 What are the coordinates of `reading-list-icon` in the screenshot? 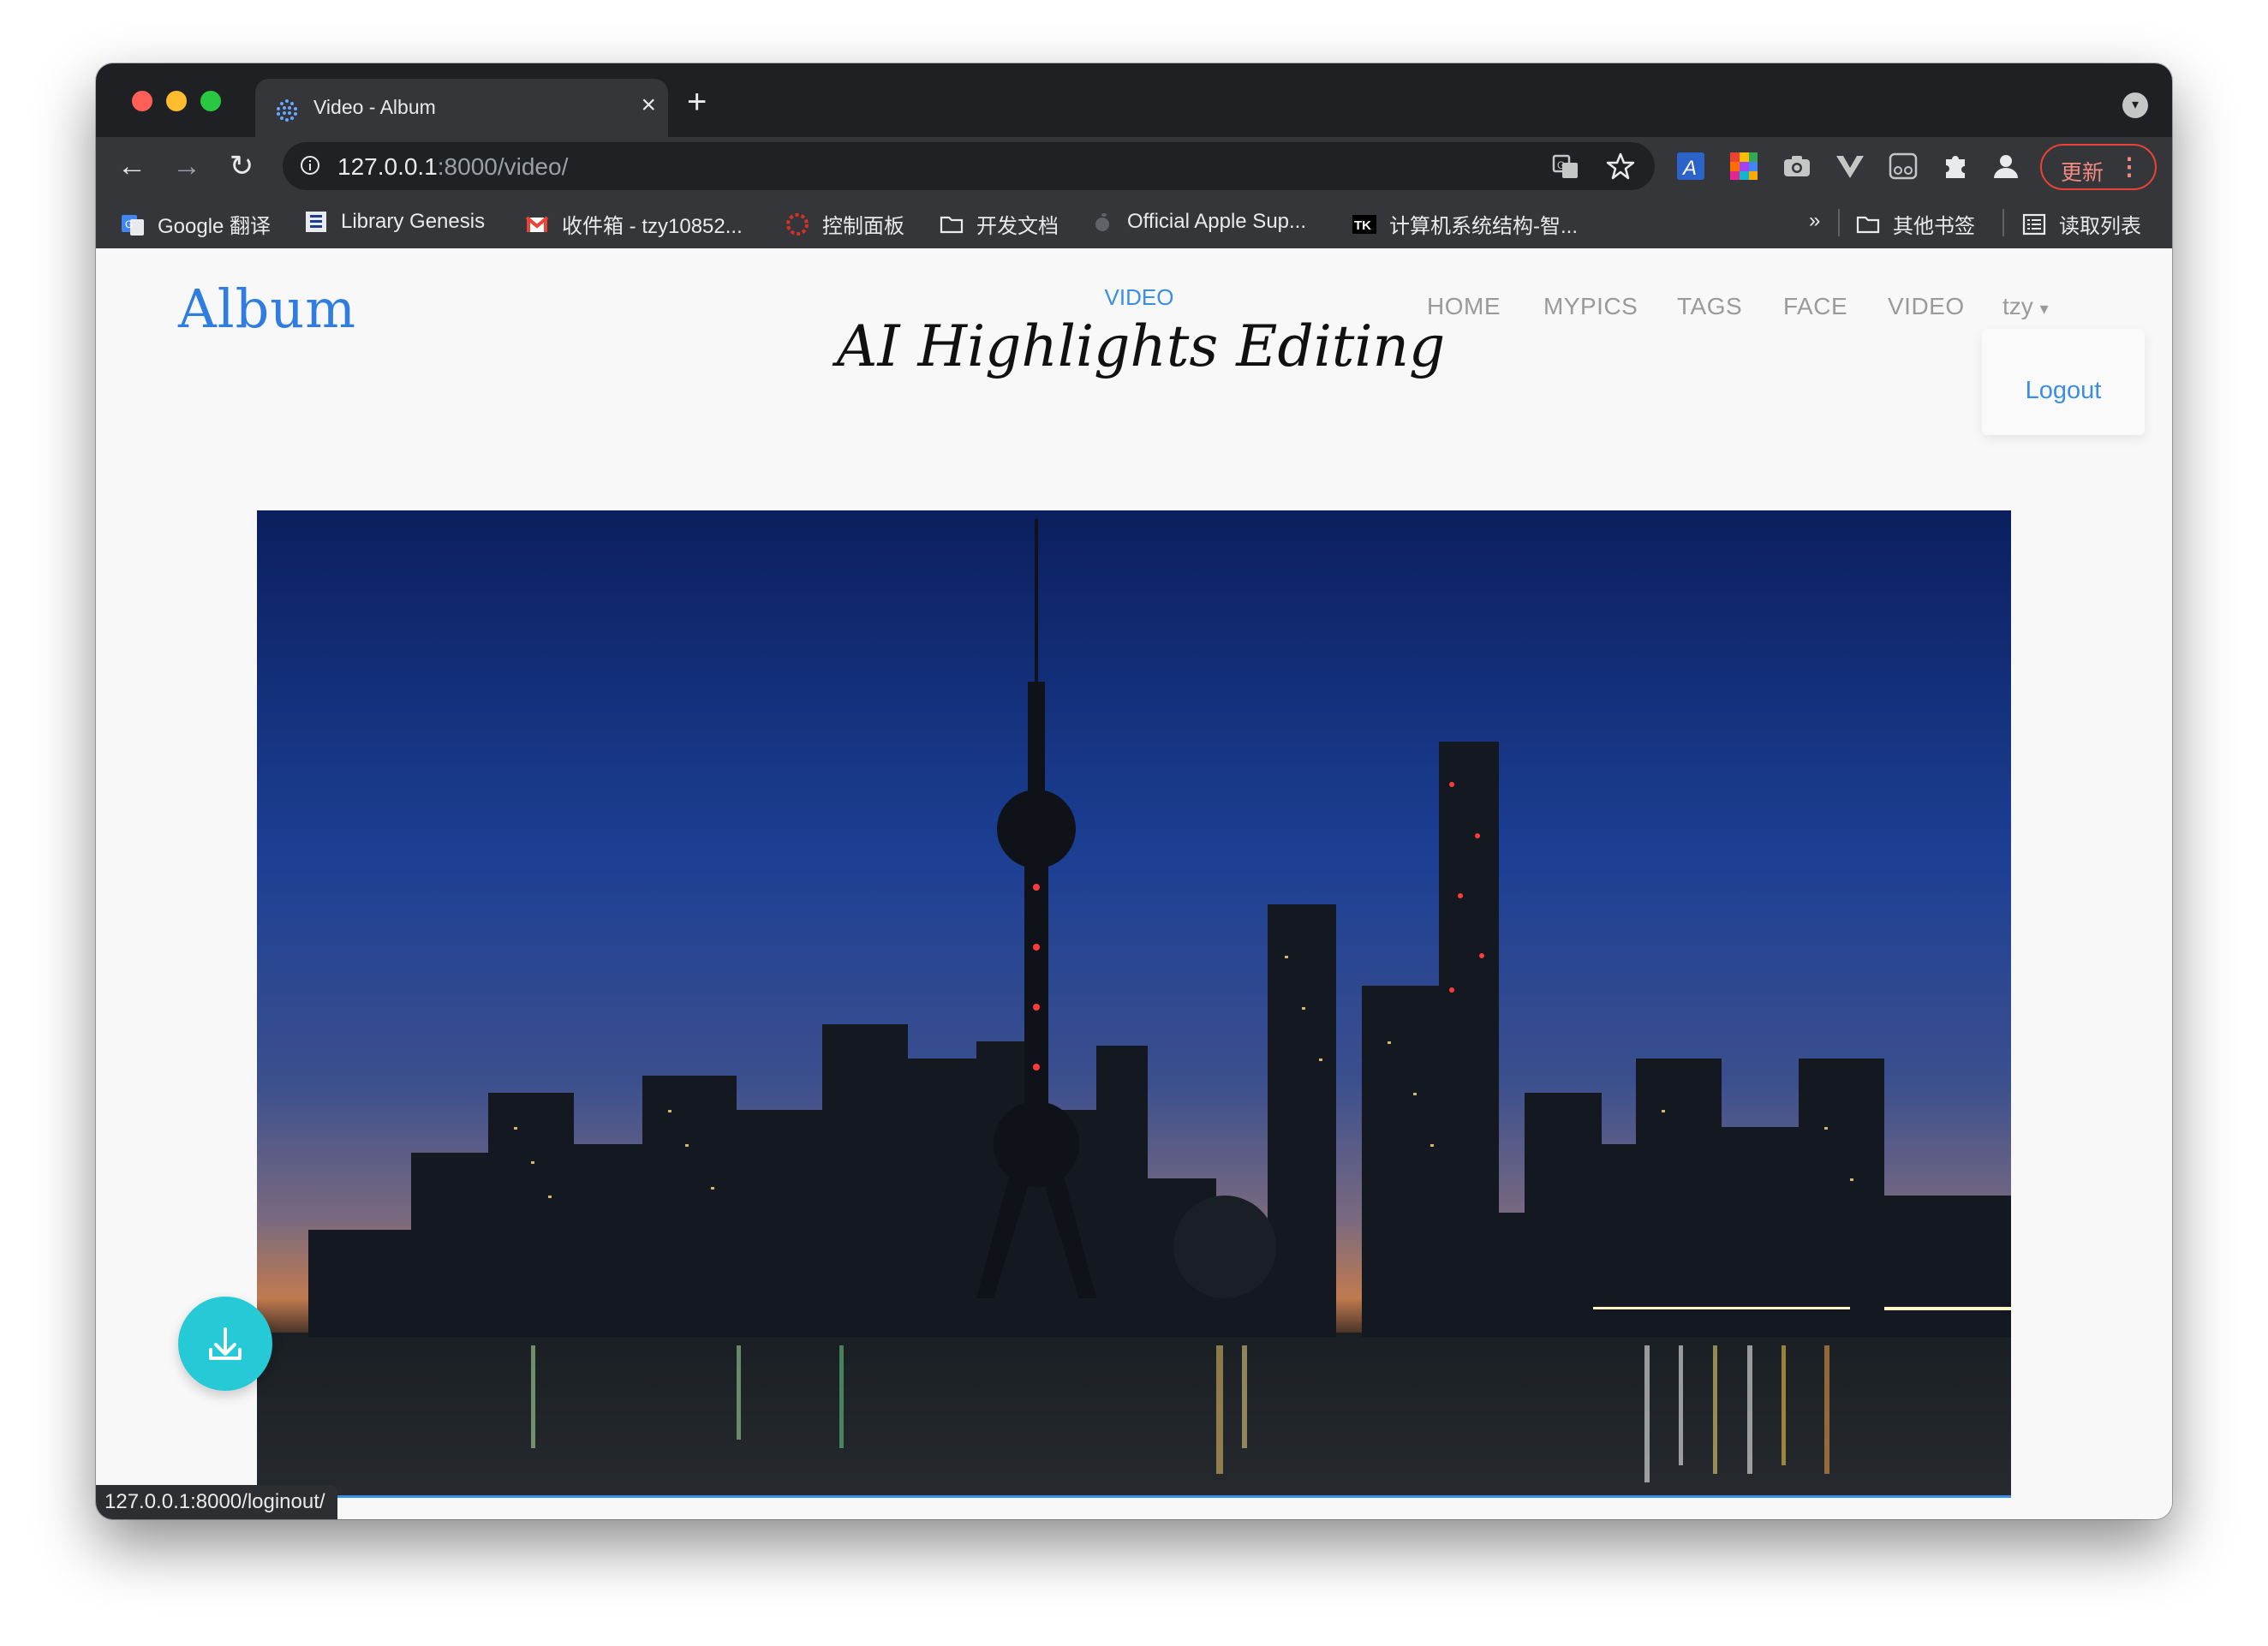 It's located at (2034, 224).